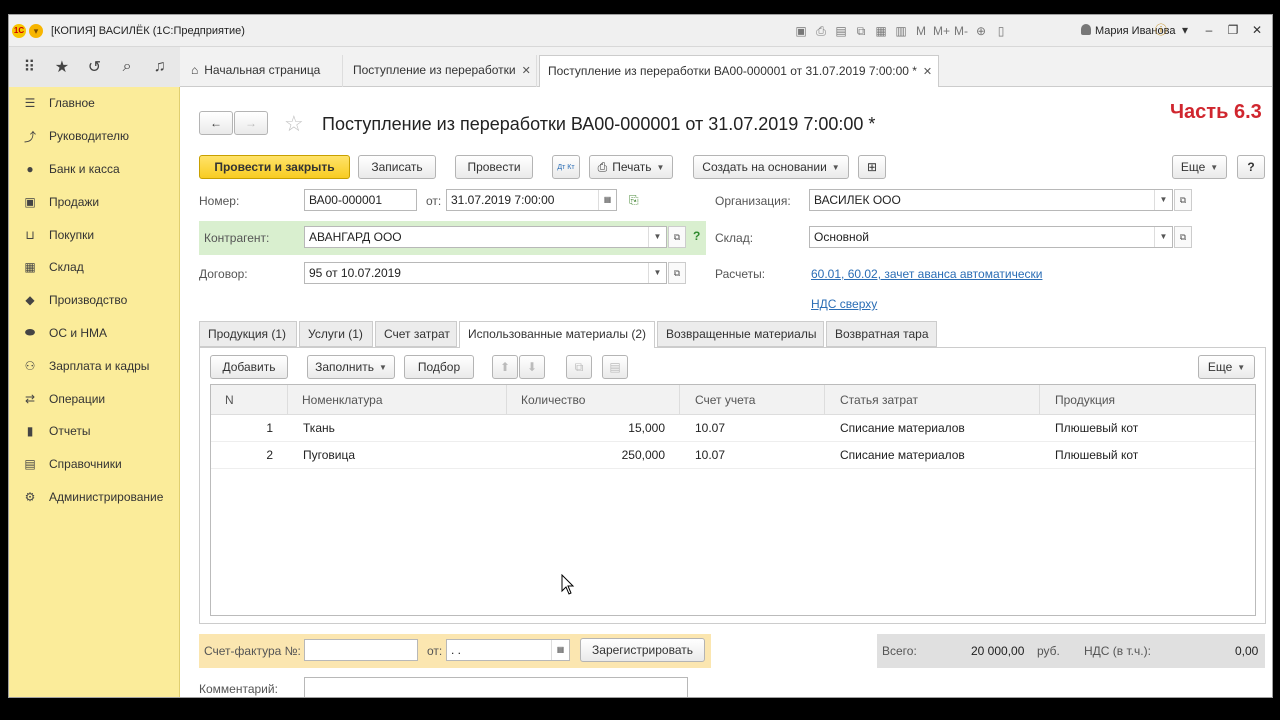  I want to click on sidebar-item-bank: ● Банк и касса, so click(94, 169).